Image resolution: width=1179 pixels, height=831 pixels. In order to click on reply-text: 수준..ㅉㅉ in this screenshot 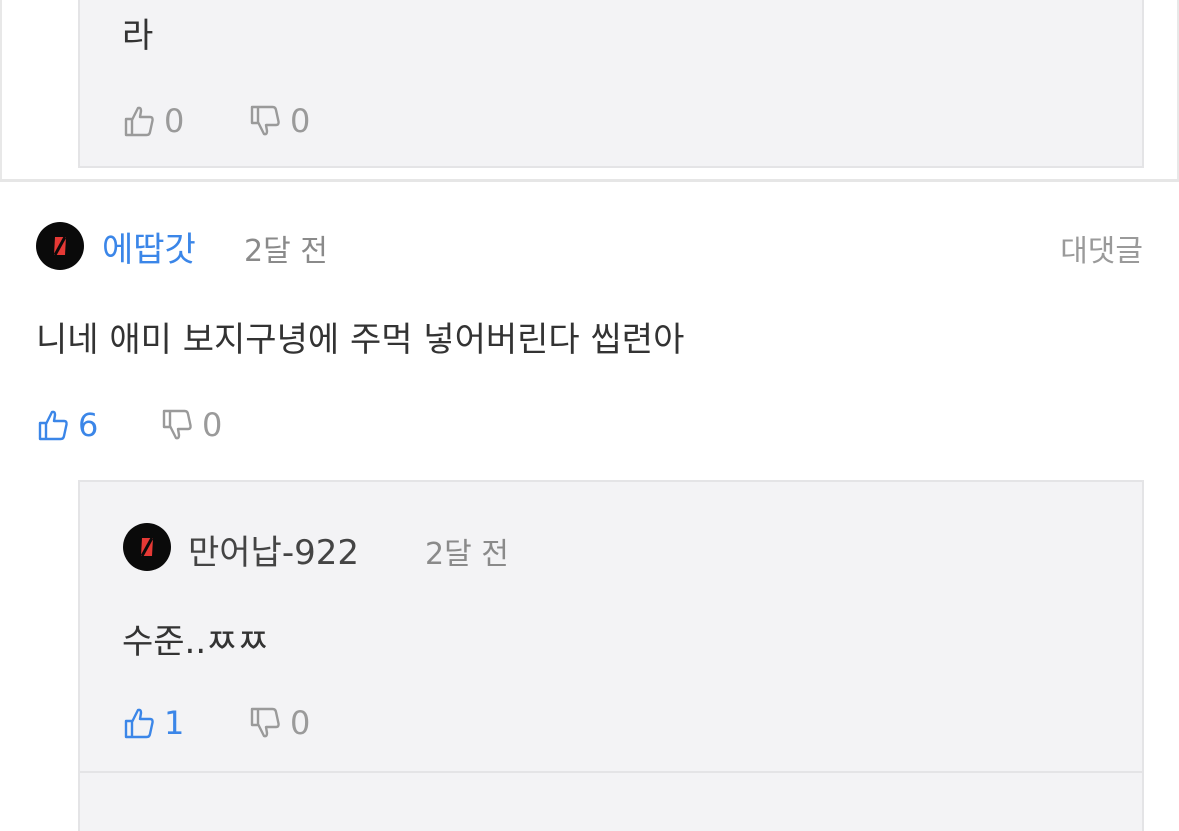, I will do `click(195, 642)`.